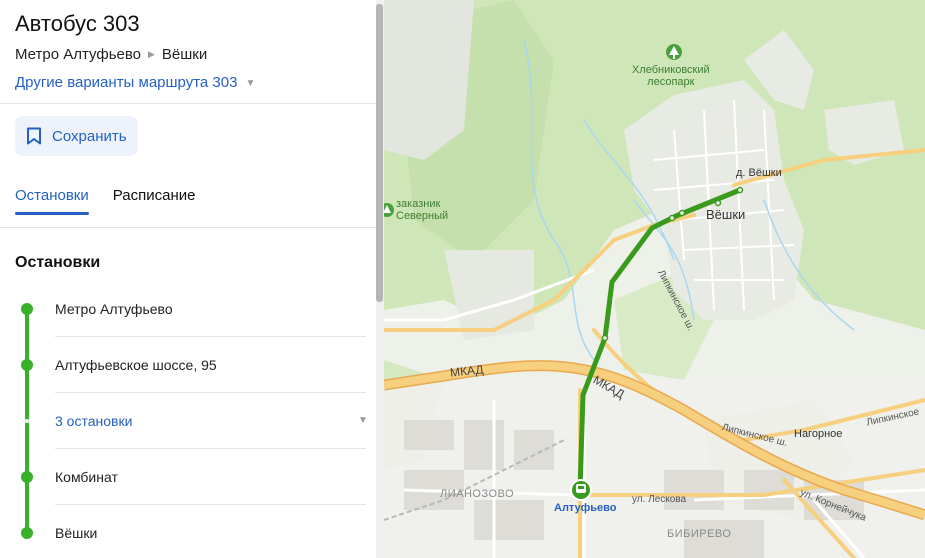  What do you see at coordinates (189, 309) in the screenshot?
I see `list-item: Метро Алтуфьево` at bounding box center [189, 309].